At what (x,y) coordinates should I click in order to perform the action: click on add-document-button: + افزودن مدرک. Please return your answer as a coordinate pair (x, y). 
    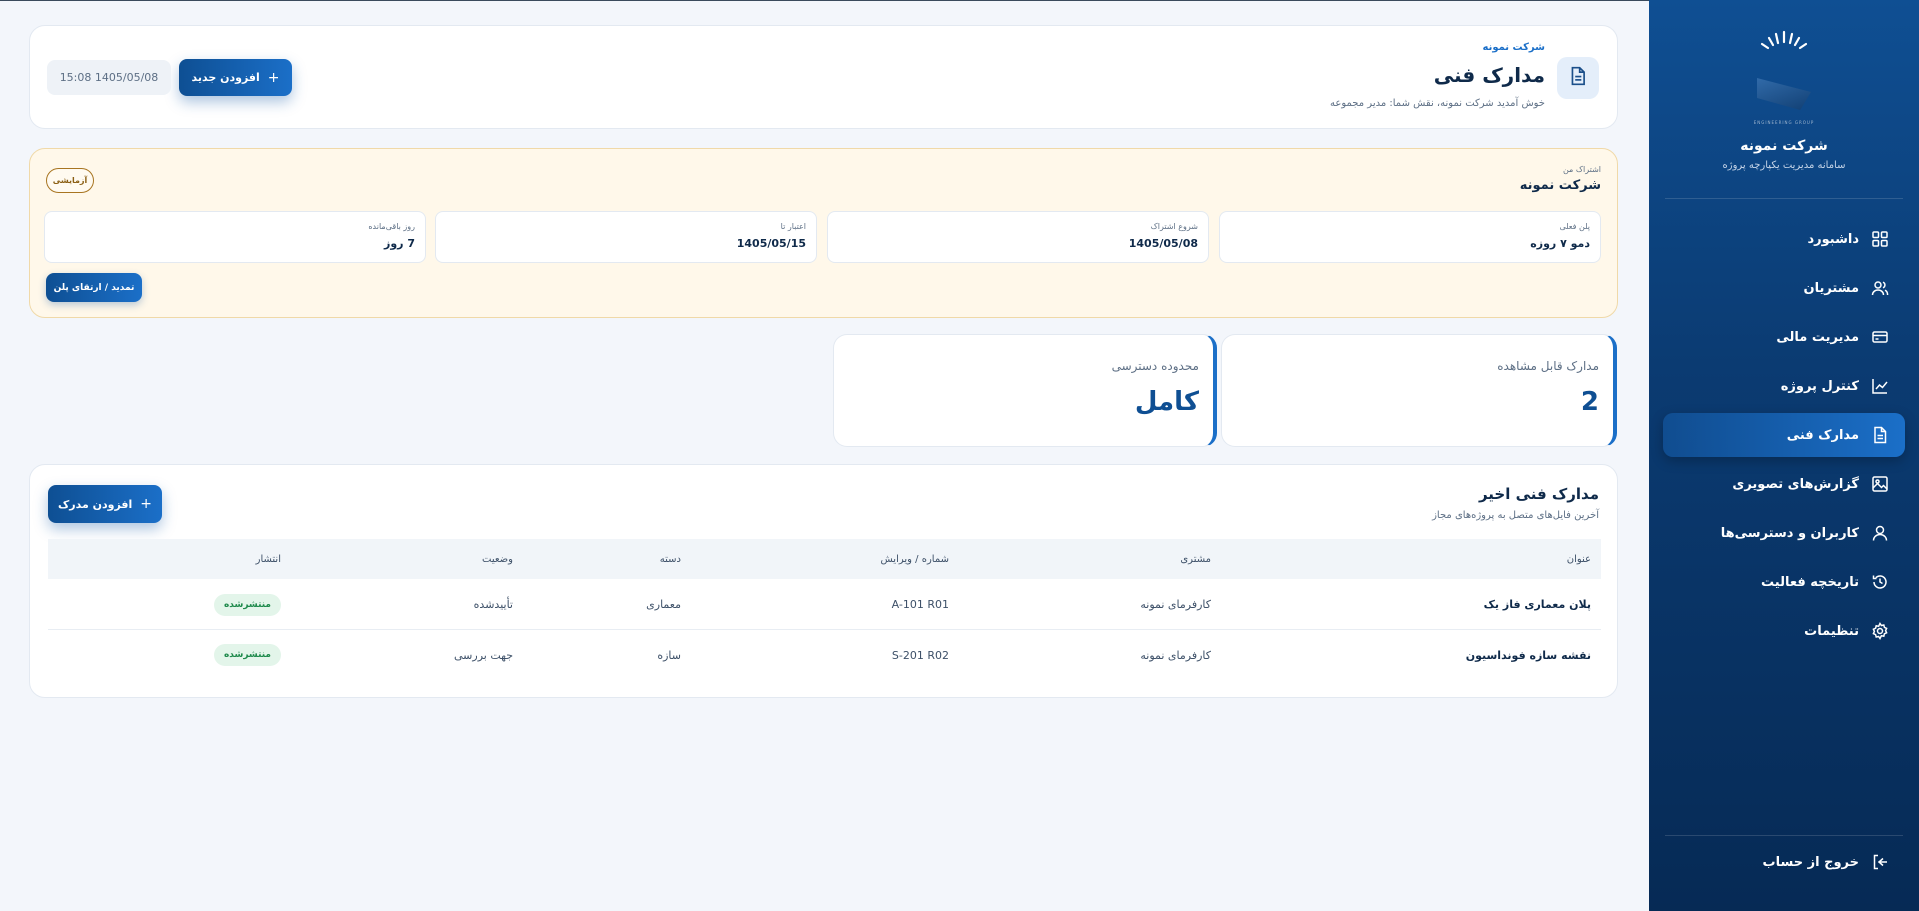
    Looking at the image, I should click on (105, 504).